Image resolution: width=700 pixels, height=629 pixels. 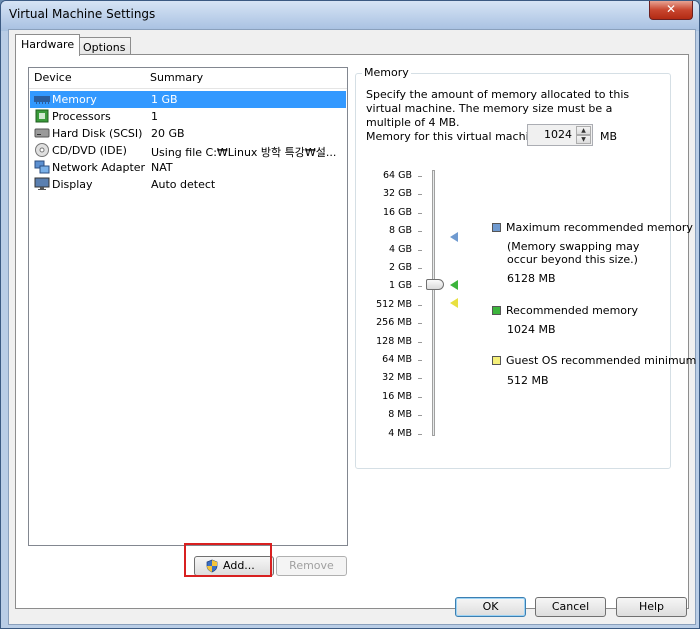 I want to click on memory-slider-thumb, so click(x=435, y=284).